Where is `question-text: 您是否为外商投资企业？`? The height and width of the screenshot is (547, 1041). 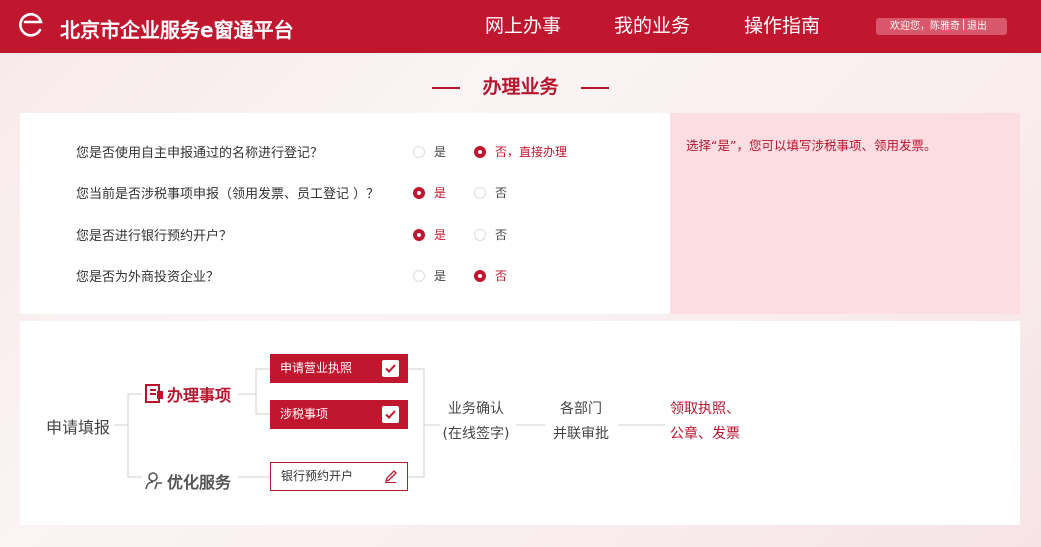 question-text: 您是否为外商投资企业？ is located at coordinates (148, 277).